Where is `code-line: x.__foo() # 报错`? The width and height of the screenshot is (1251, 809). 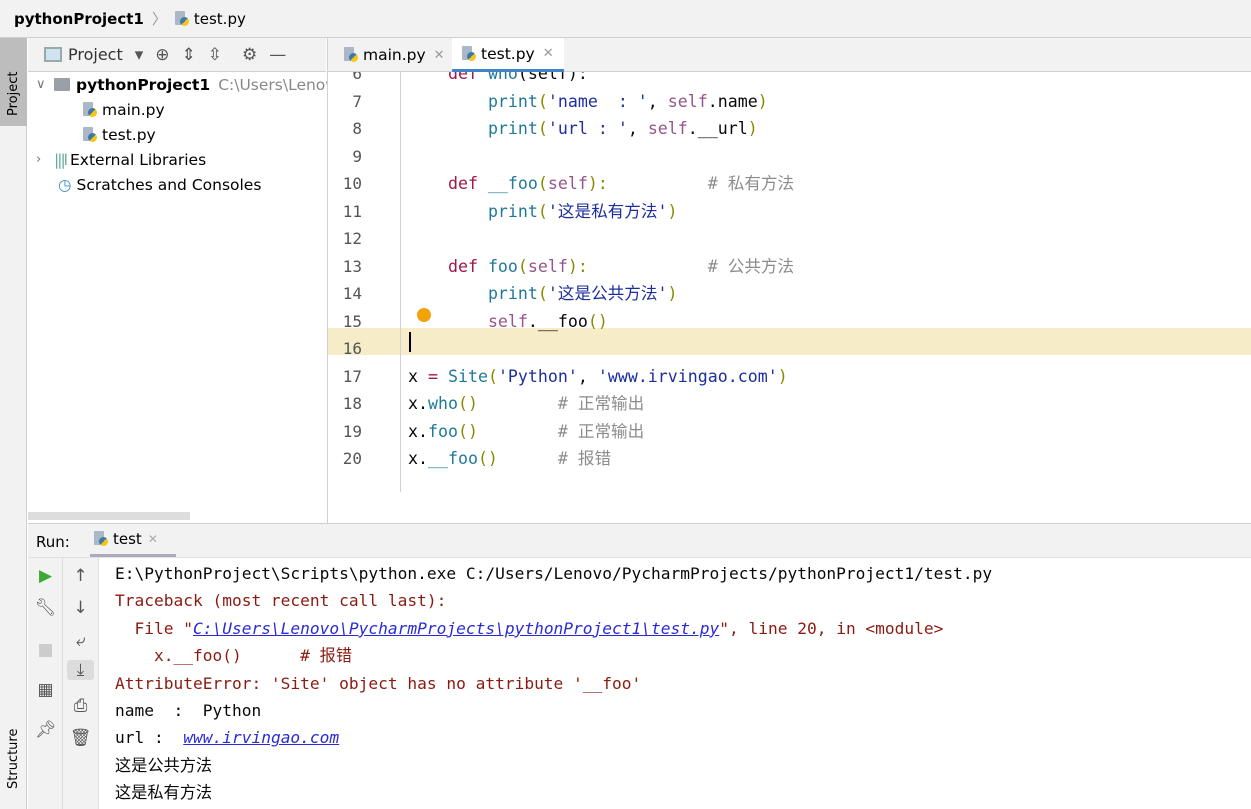
code-line: x.__foo() # 报错 is located at coordinates (509, 458).